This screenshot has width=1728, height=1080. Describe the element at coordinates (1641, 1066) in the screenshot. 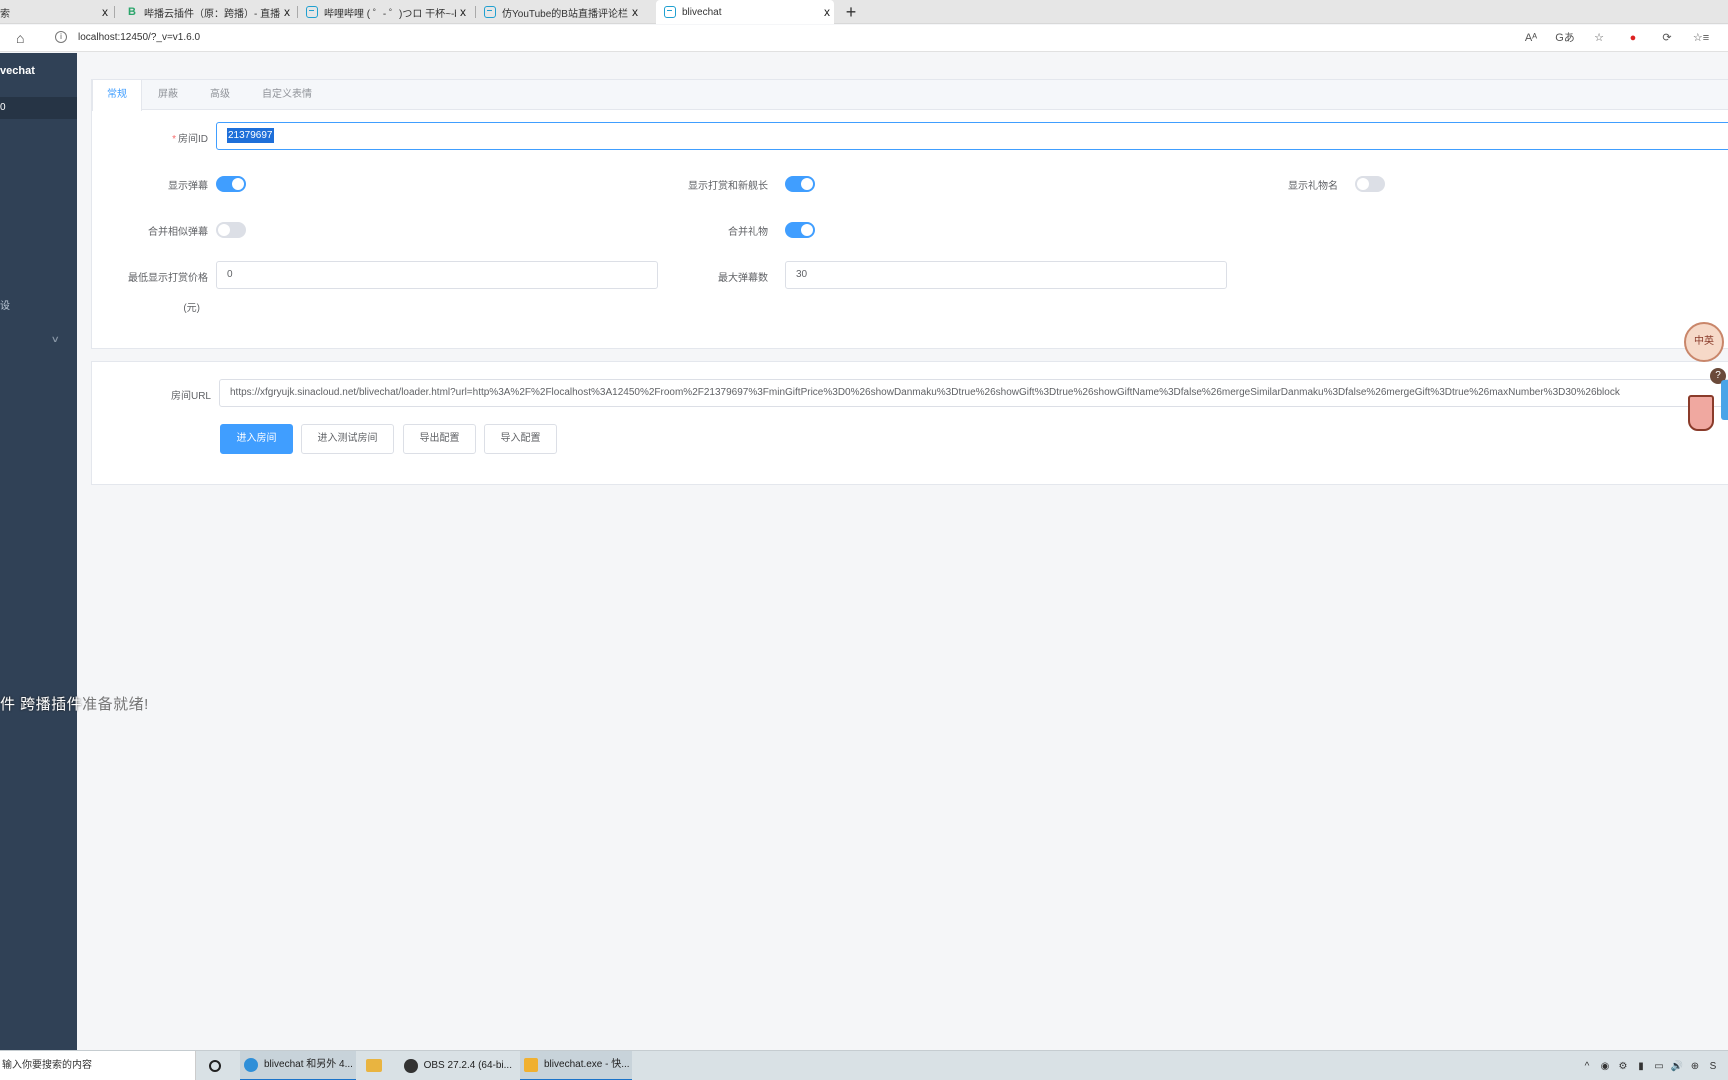

I see `microphone-icon: ▮` at that location.